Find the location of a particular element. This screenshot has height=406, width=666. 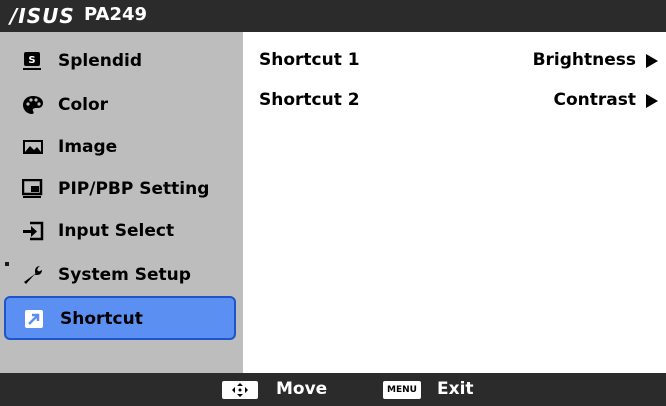

sidebar-item-label: Image is located at coordinates (88, 147).